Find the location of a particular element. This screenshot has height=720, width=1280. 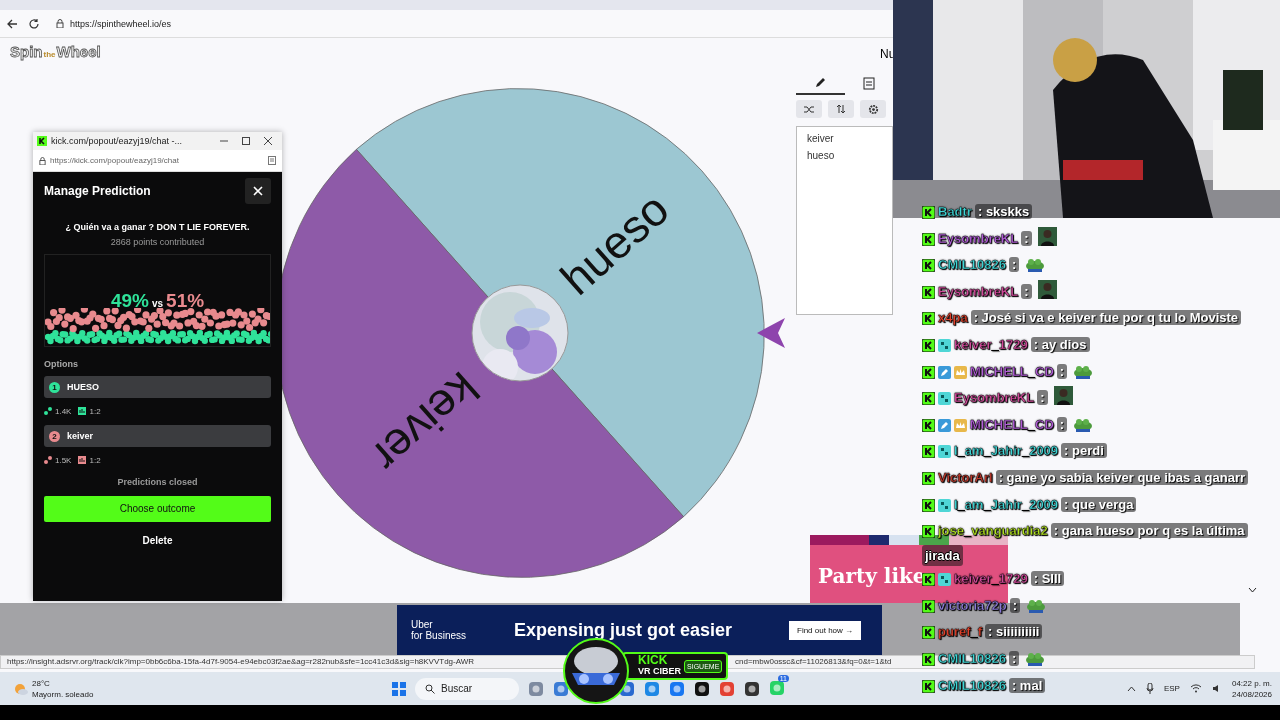

chat-message: : skskks is located at coordinates (1003, 211).